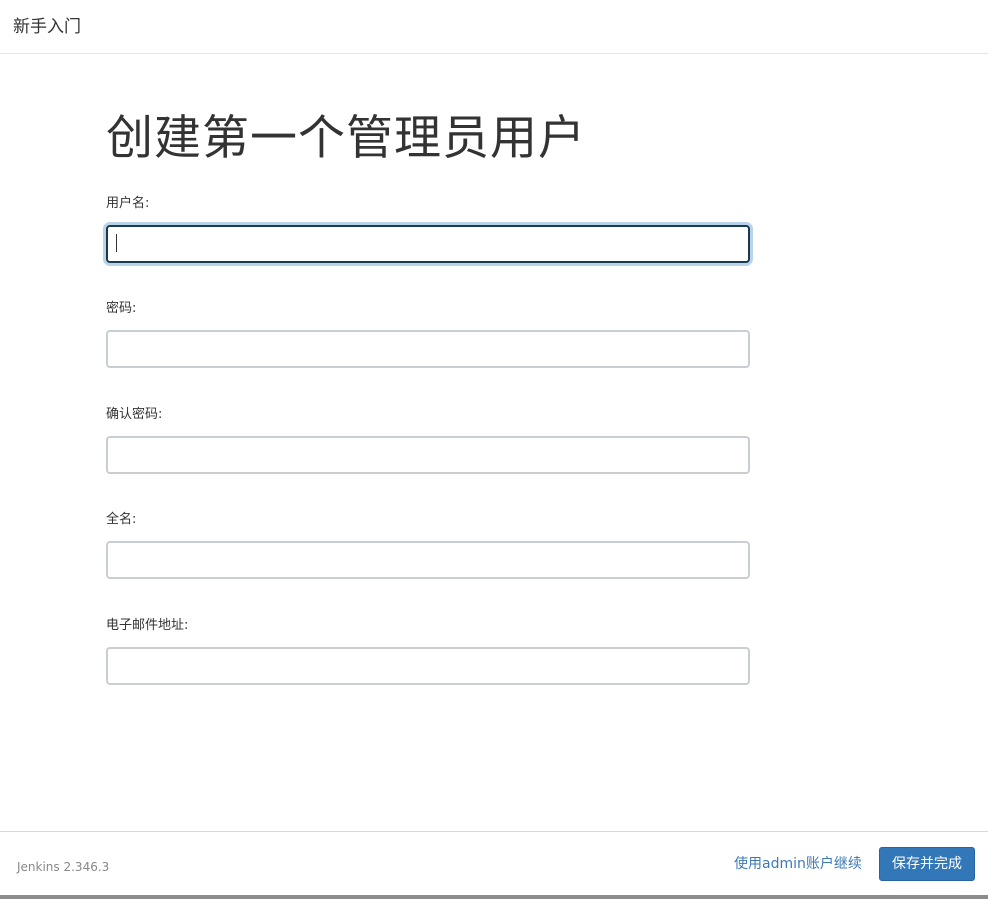 The height and width of the screenshot is (899, 988). I want to click on page-title: 创建第一个管理员用户, so click(346, 138).